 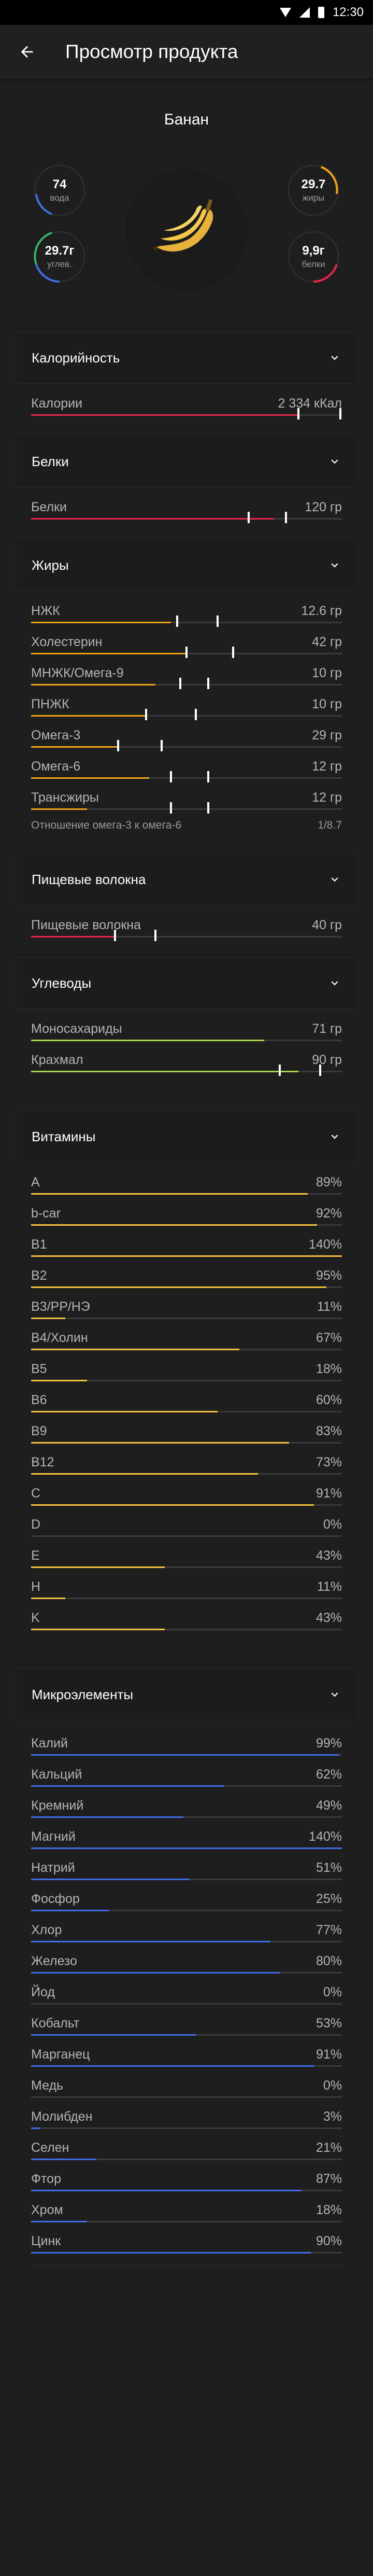 I want to click on nutrient-label: Кремний, so click(x=58, y=1805).